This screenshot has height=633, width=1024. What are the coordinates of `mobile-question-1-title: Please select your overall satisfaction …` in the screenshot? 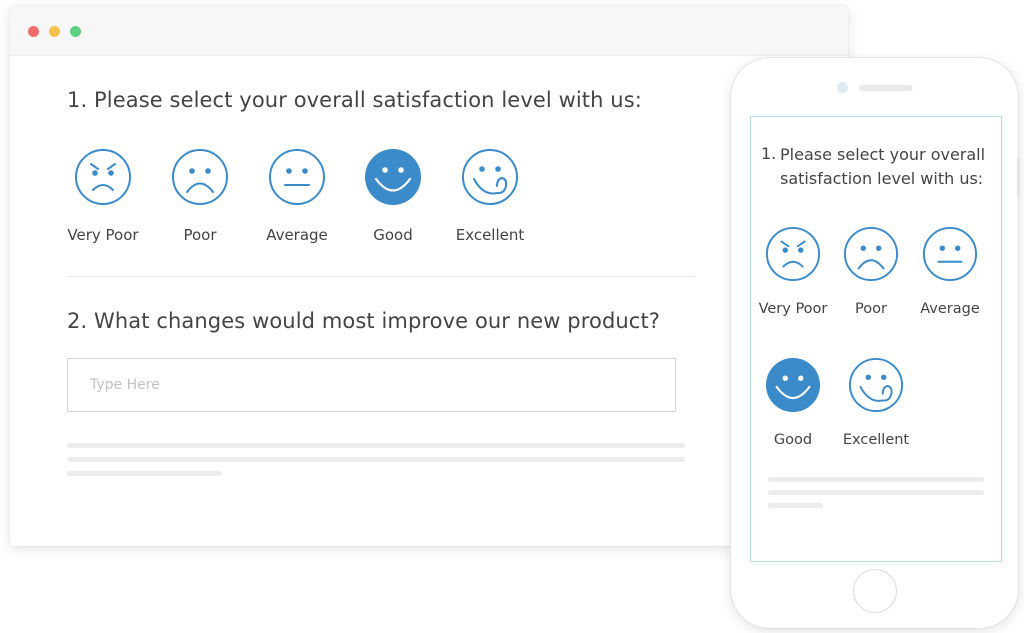 It's located at (883, 166).